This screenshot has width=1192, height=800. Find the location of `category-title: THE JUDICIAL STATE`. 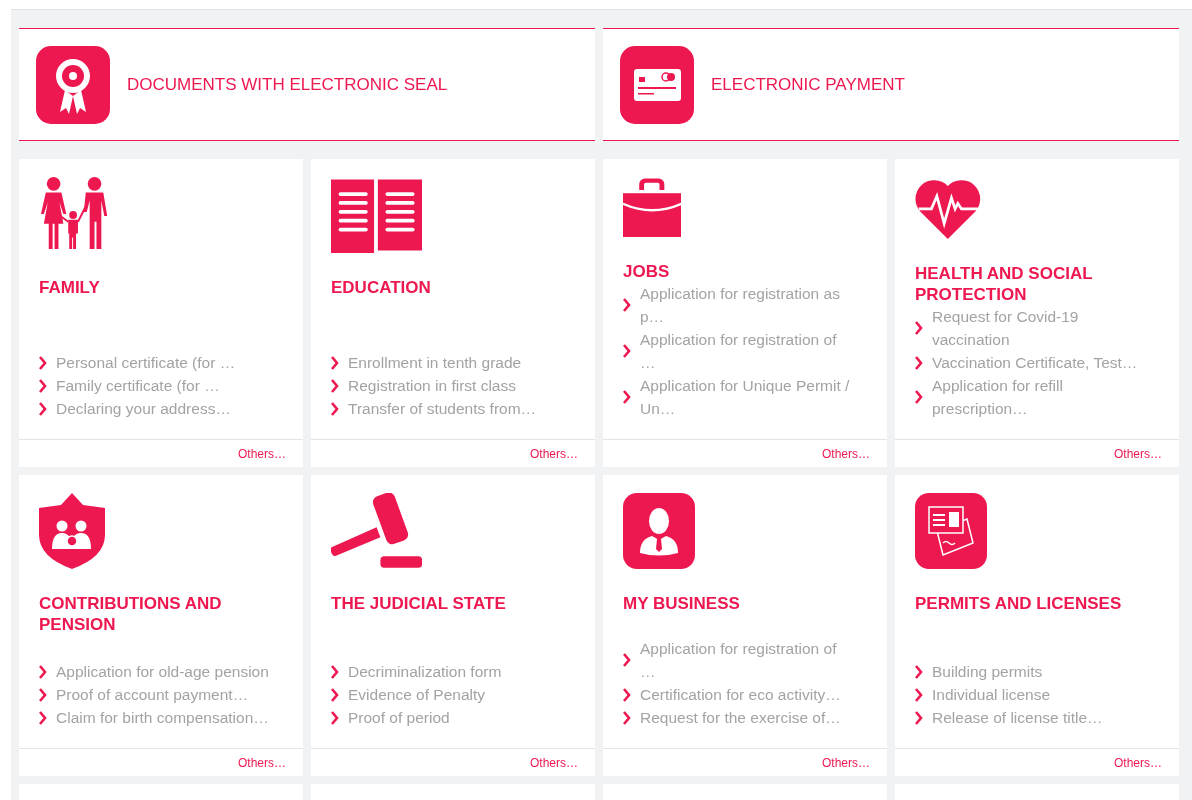

category-title: THE JUDICIAL STATE is located at coordinates (447, 603).